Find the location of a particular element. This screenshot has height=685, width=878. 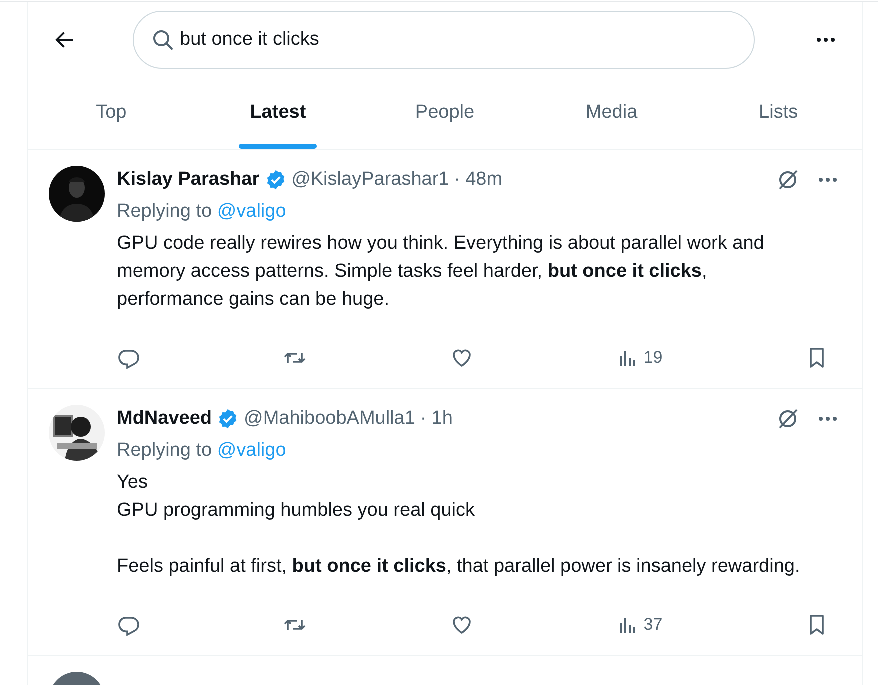

views-count: 37 is located at coordinates (639, 625).